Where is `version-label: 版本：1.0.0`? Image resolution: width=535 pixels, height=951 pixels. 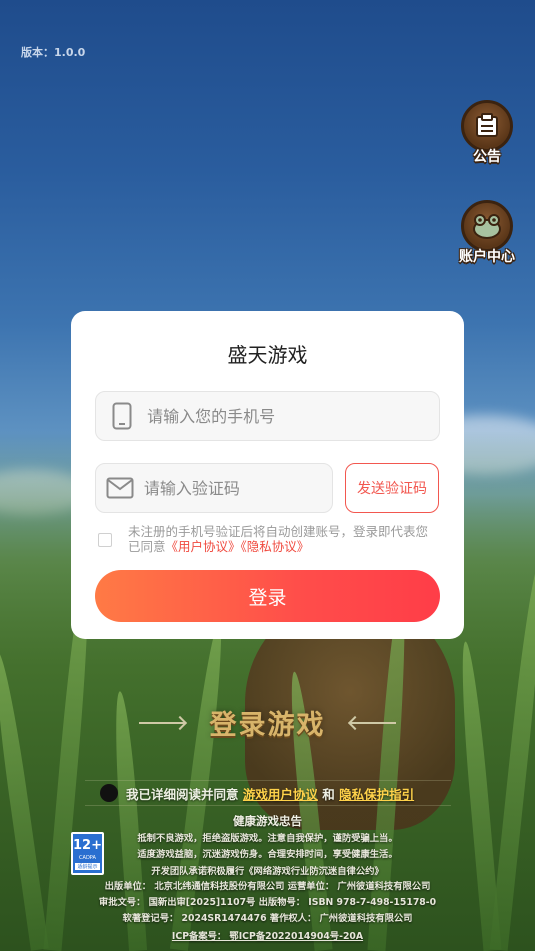
version-label: 版本：1.0.0 is located at coordinates (53, 52).